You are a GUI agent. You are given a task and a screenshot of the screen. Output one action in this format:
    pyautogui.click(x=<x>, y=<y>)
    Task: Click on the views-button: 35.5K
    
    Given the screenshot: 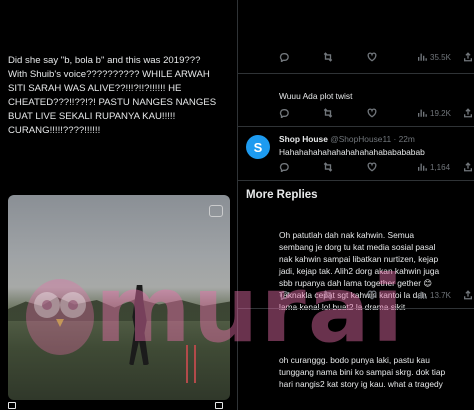 What is the action you would take?
    pyautogui.click(x=434, y=57)
    